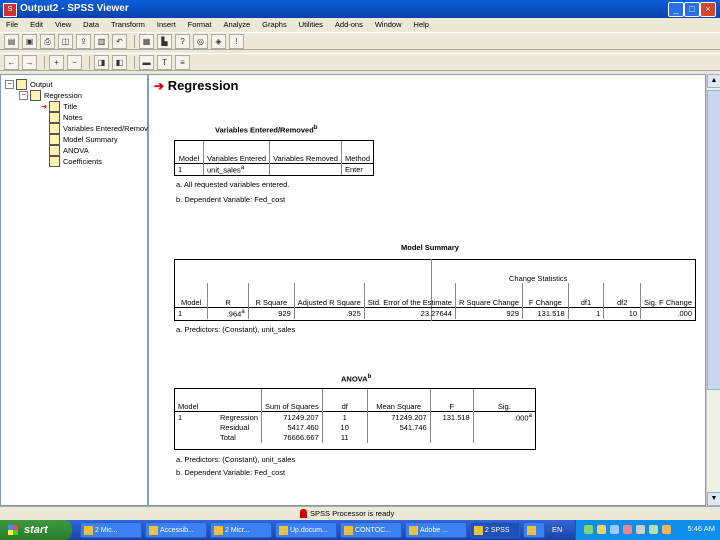  What do you see at coordinates (676, 9) in the screenshot?
I see `minimize-icon: _` at bounding box center [676, 9].